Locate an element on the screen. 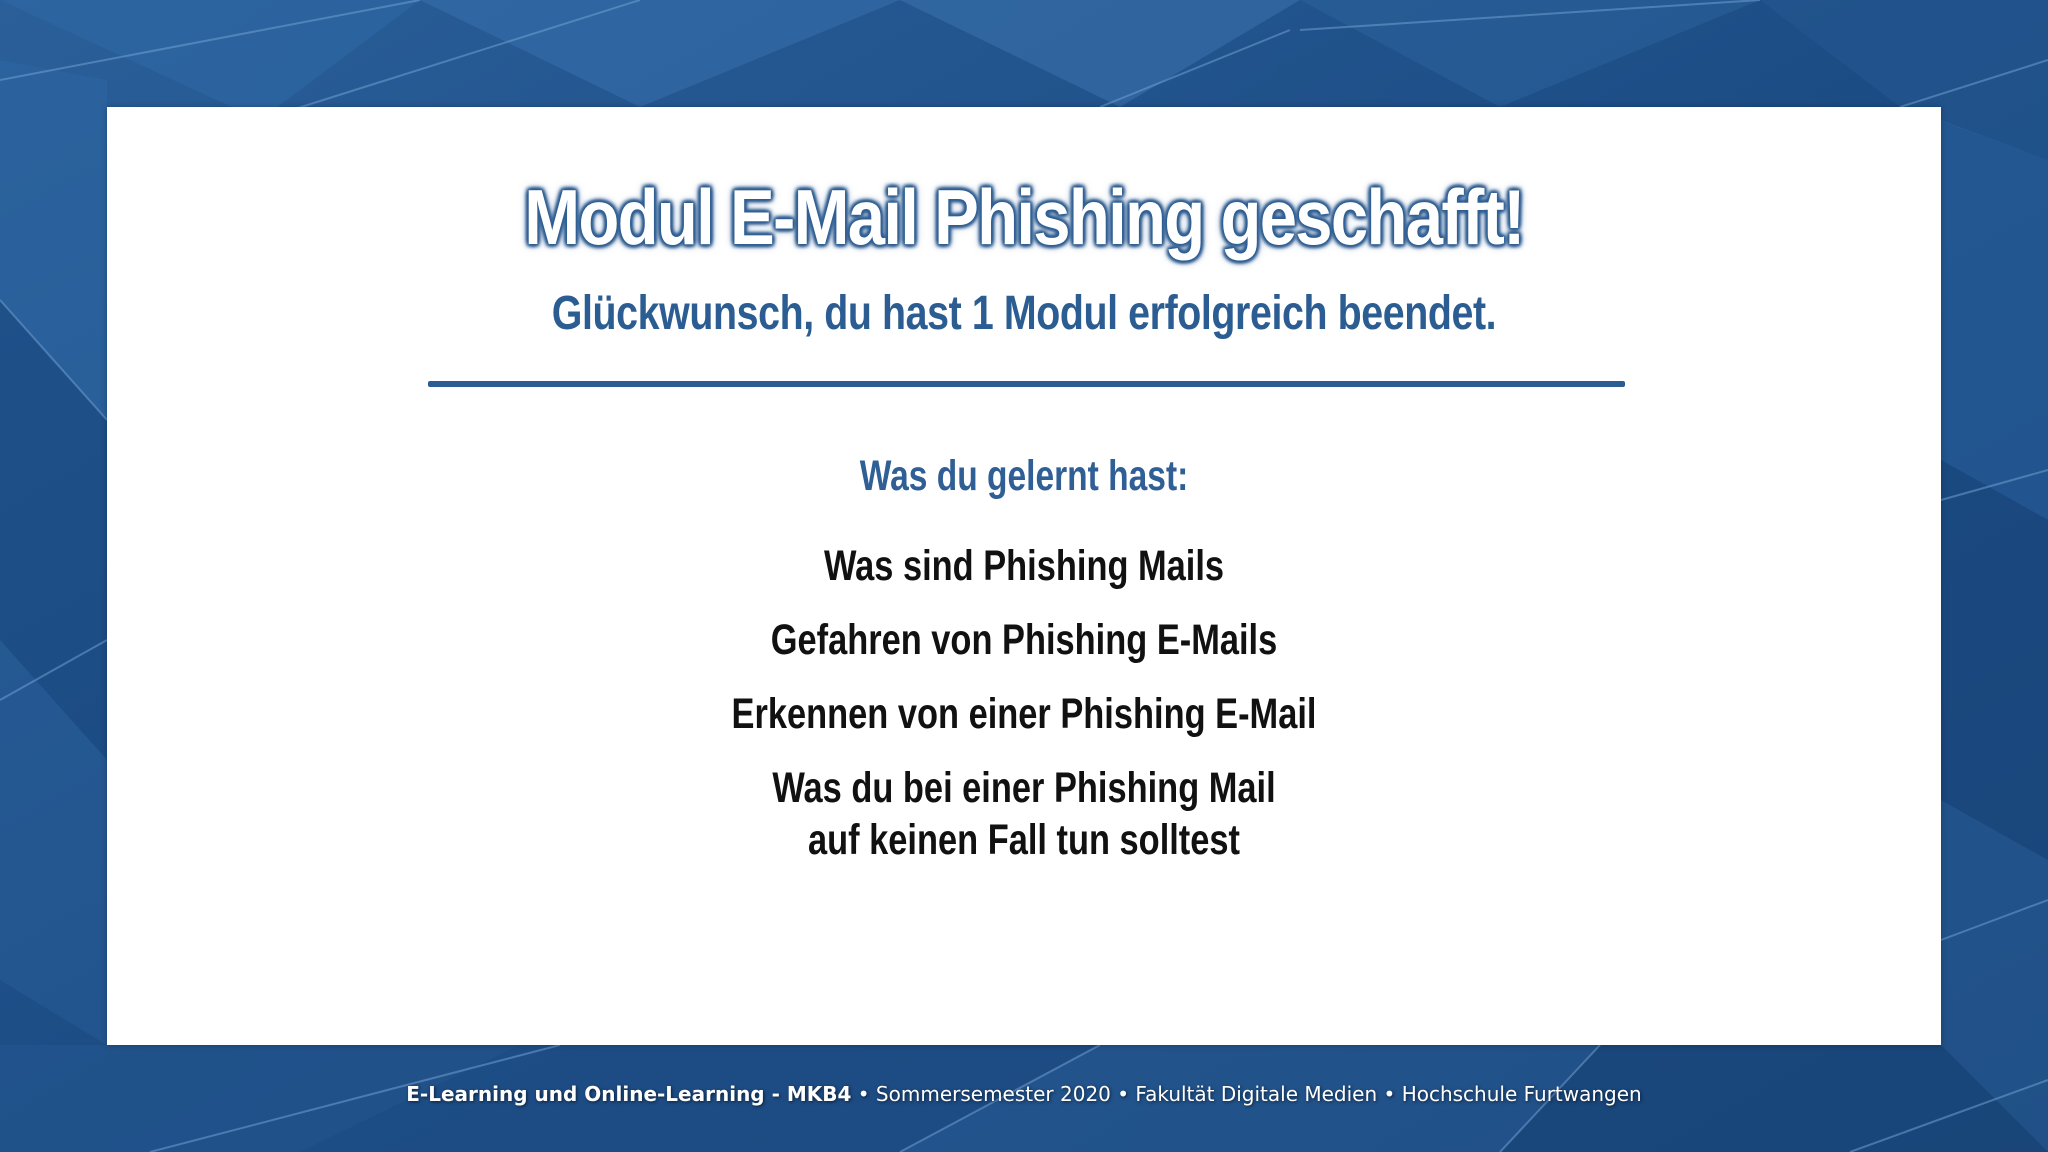 This screenshot has width=2048, height=1152. learned-item-line: Was sind Phishing Mails is located at coordinates (1024, 566).